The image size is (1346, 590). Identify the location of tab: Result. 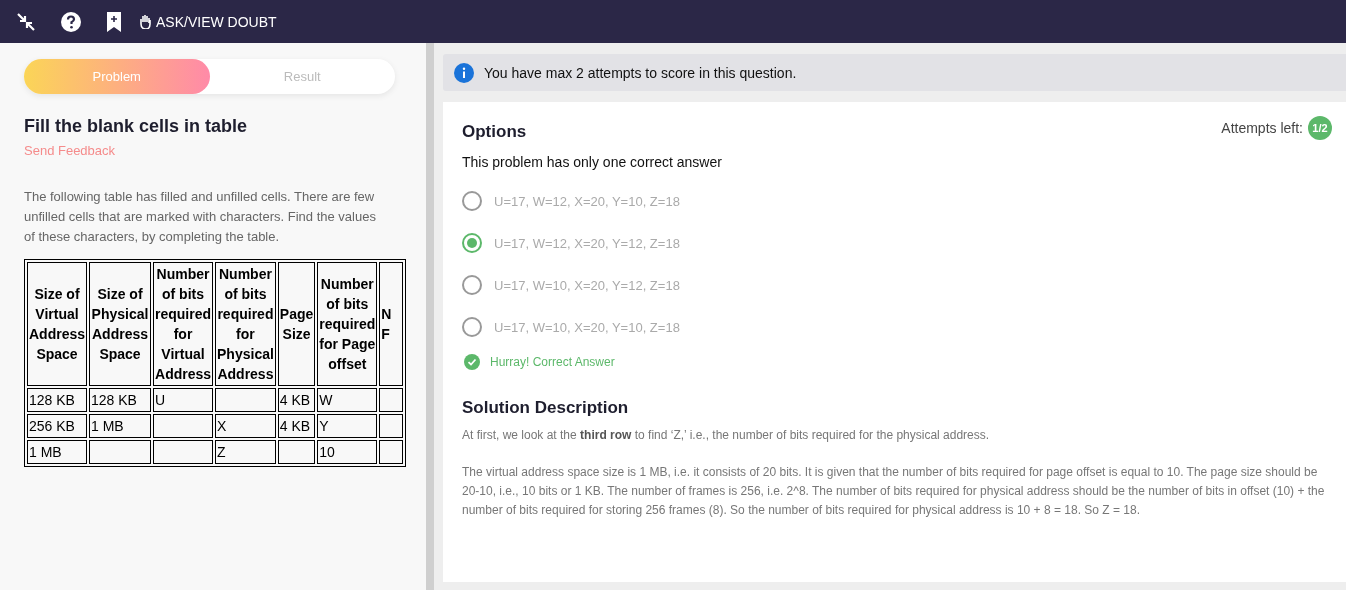
(302, 76).